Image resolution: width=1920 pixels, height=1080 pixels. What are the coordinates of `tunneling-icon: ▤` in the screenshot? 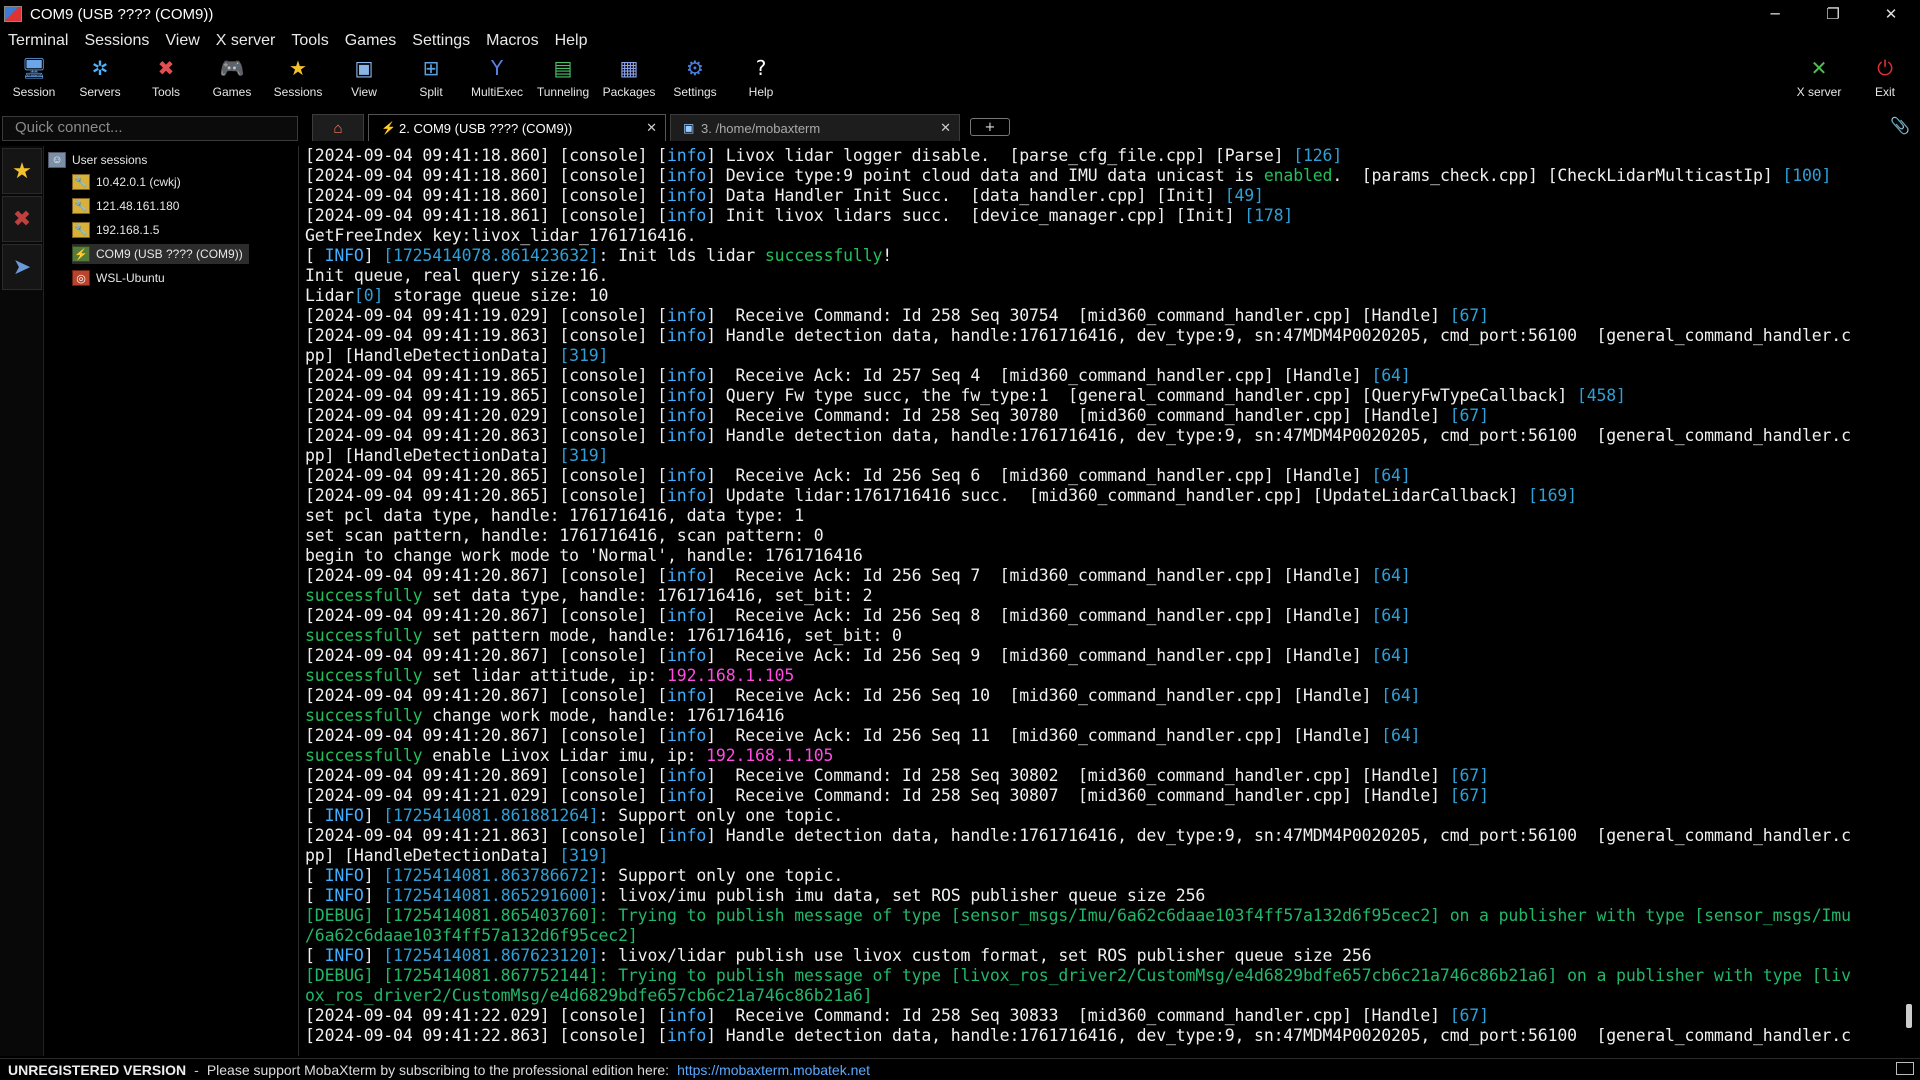 It's located at (563, 68).